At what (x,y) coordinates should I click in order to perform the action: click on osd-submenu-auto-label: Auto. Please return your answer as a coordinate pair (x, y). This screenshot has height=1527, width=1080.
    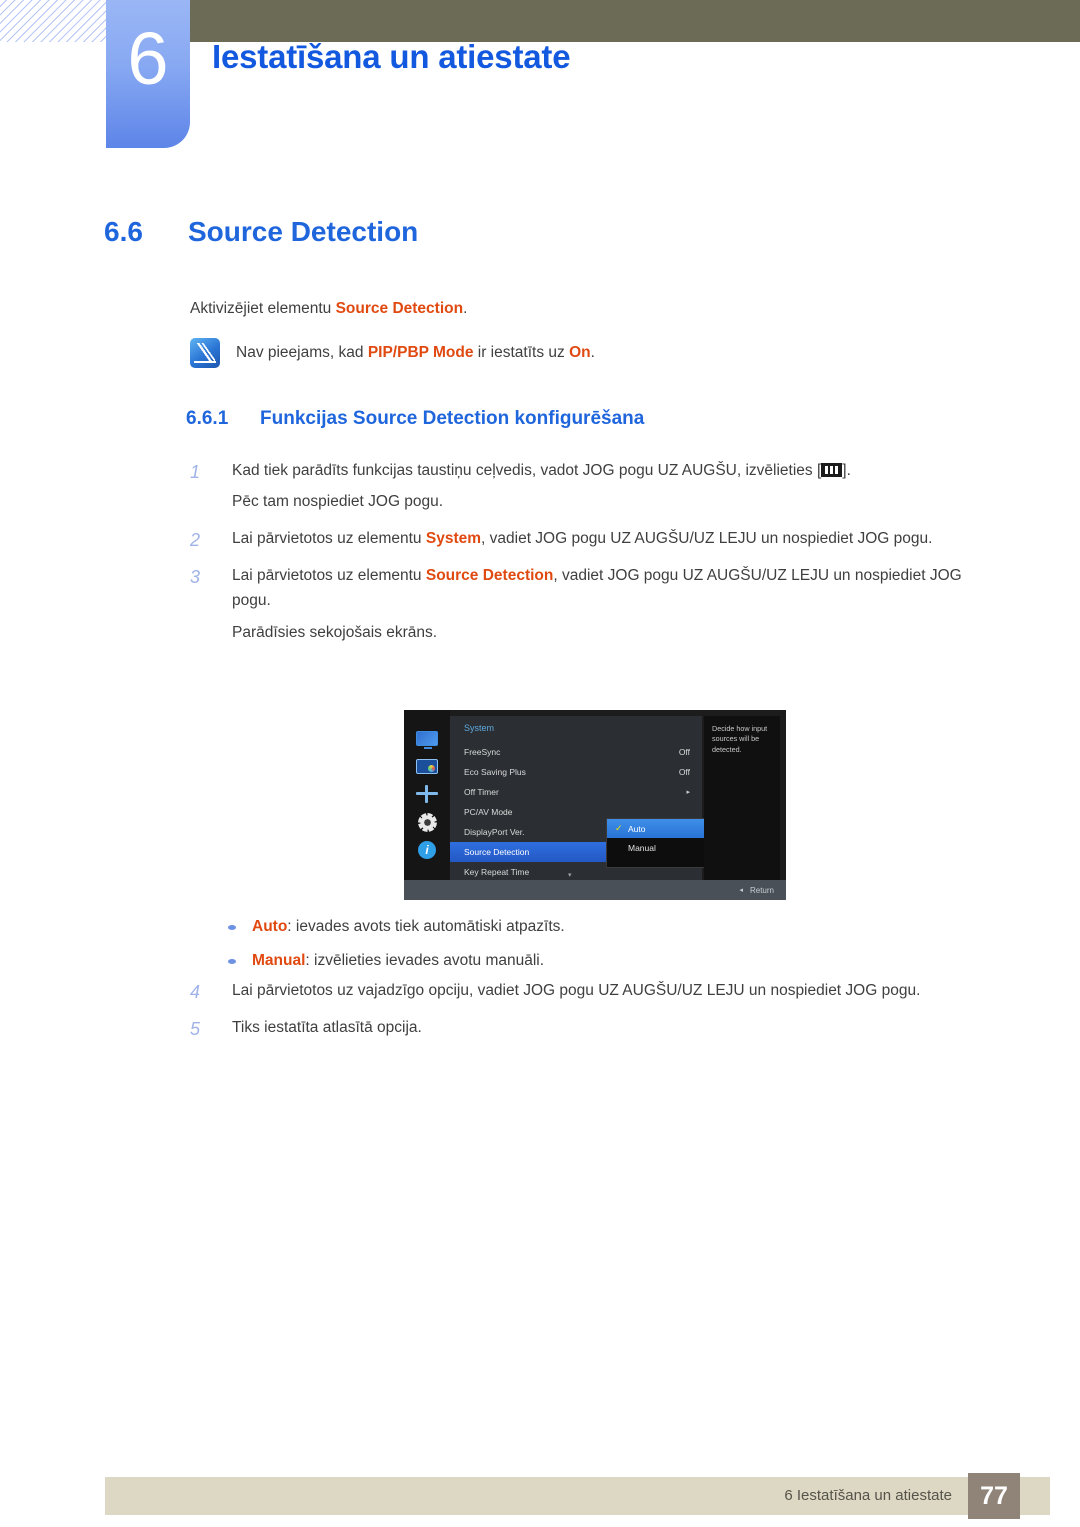
    Looking at the image, I should click on (637, 828).